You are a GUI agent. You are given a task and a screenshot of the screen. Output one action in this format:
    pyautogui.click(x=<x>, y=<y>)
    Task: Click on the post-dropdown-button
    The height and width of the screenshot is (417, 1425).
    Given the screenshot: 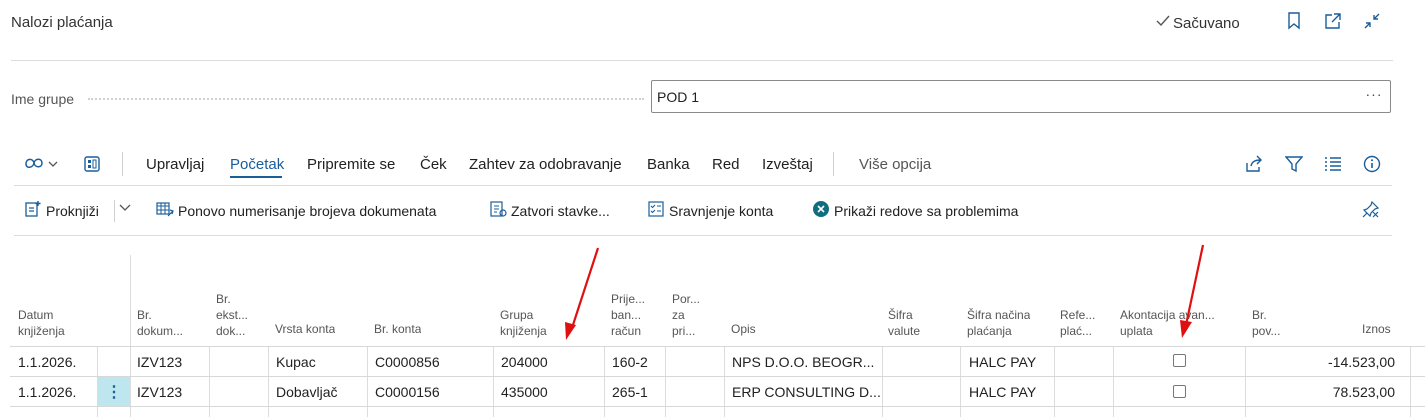 What is the action you would take?
    pyautogui.click(x=125, y=208)
    